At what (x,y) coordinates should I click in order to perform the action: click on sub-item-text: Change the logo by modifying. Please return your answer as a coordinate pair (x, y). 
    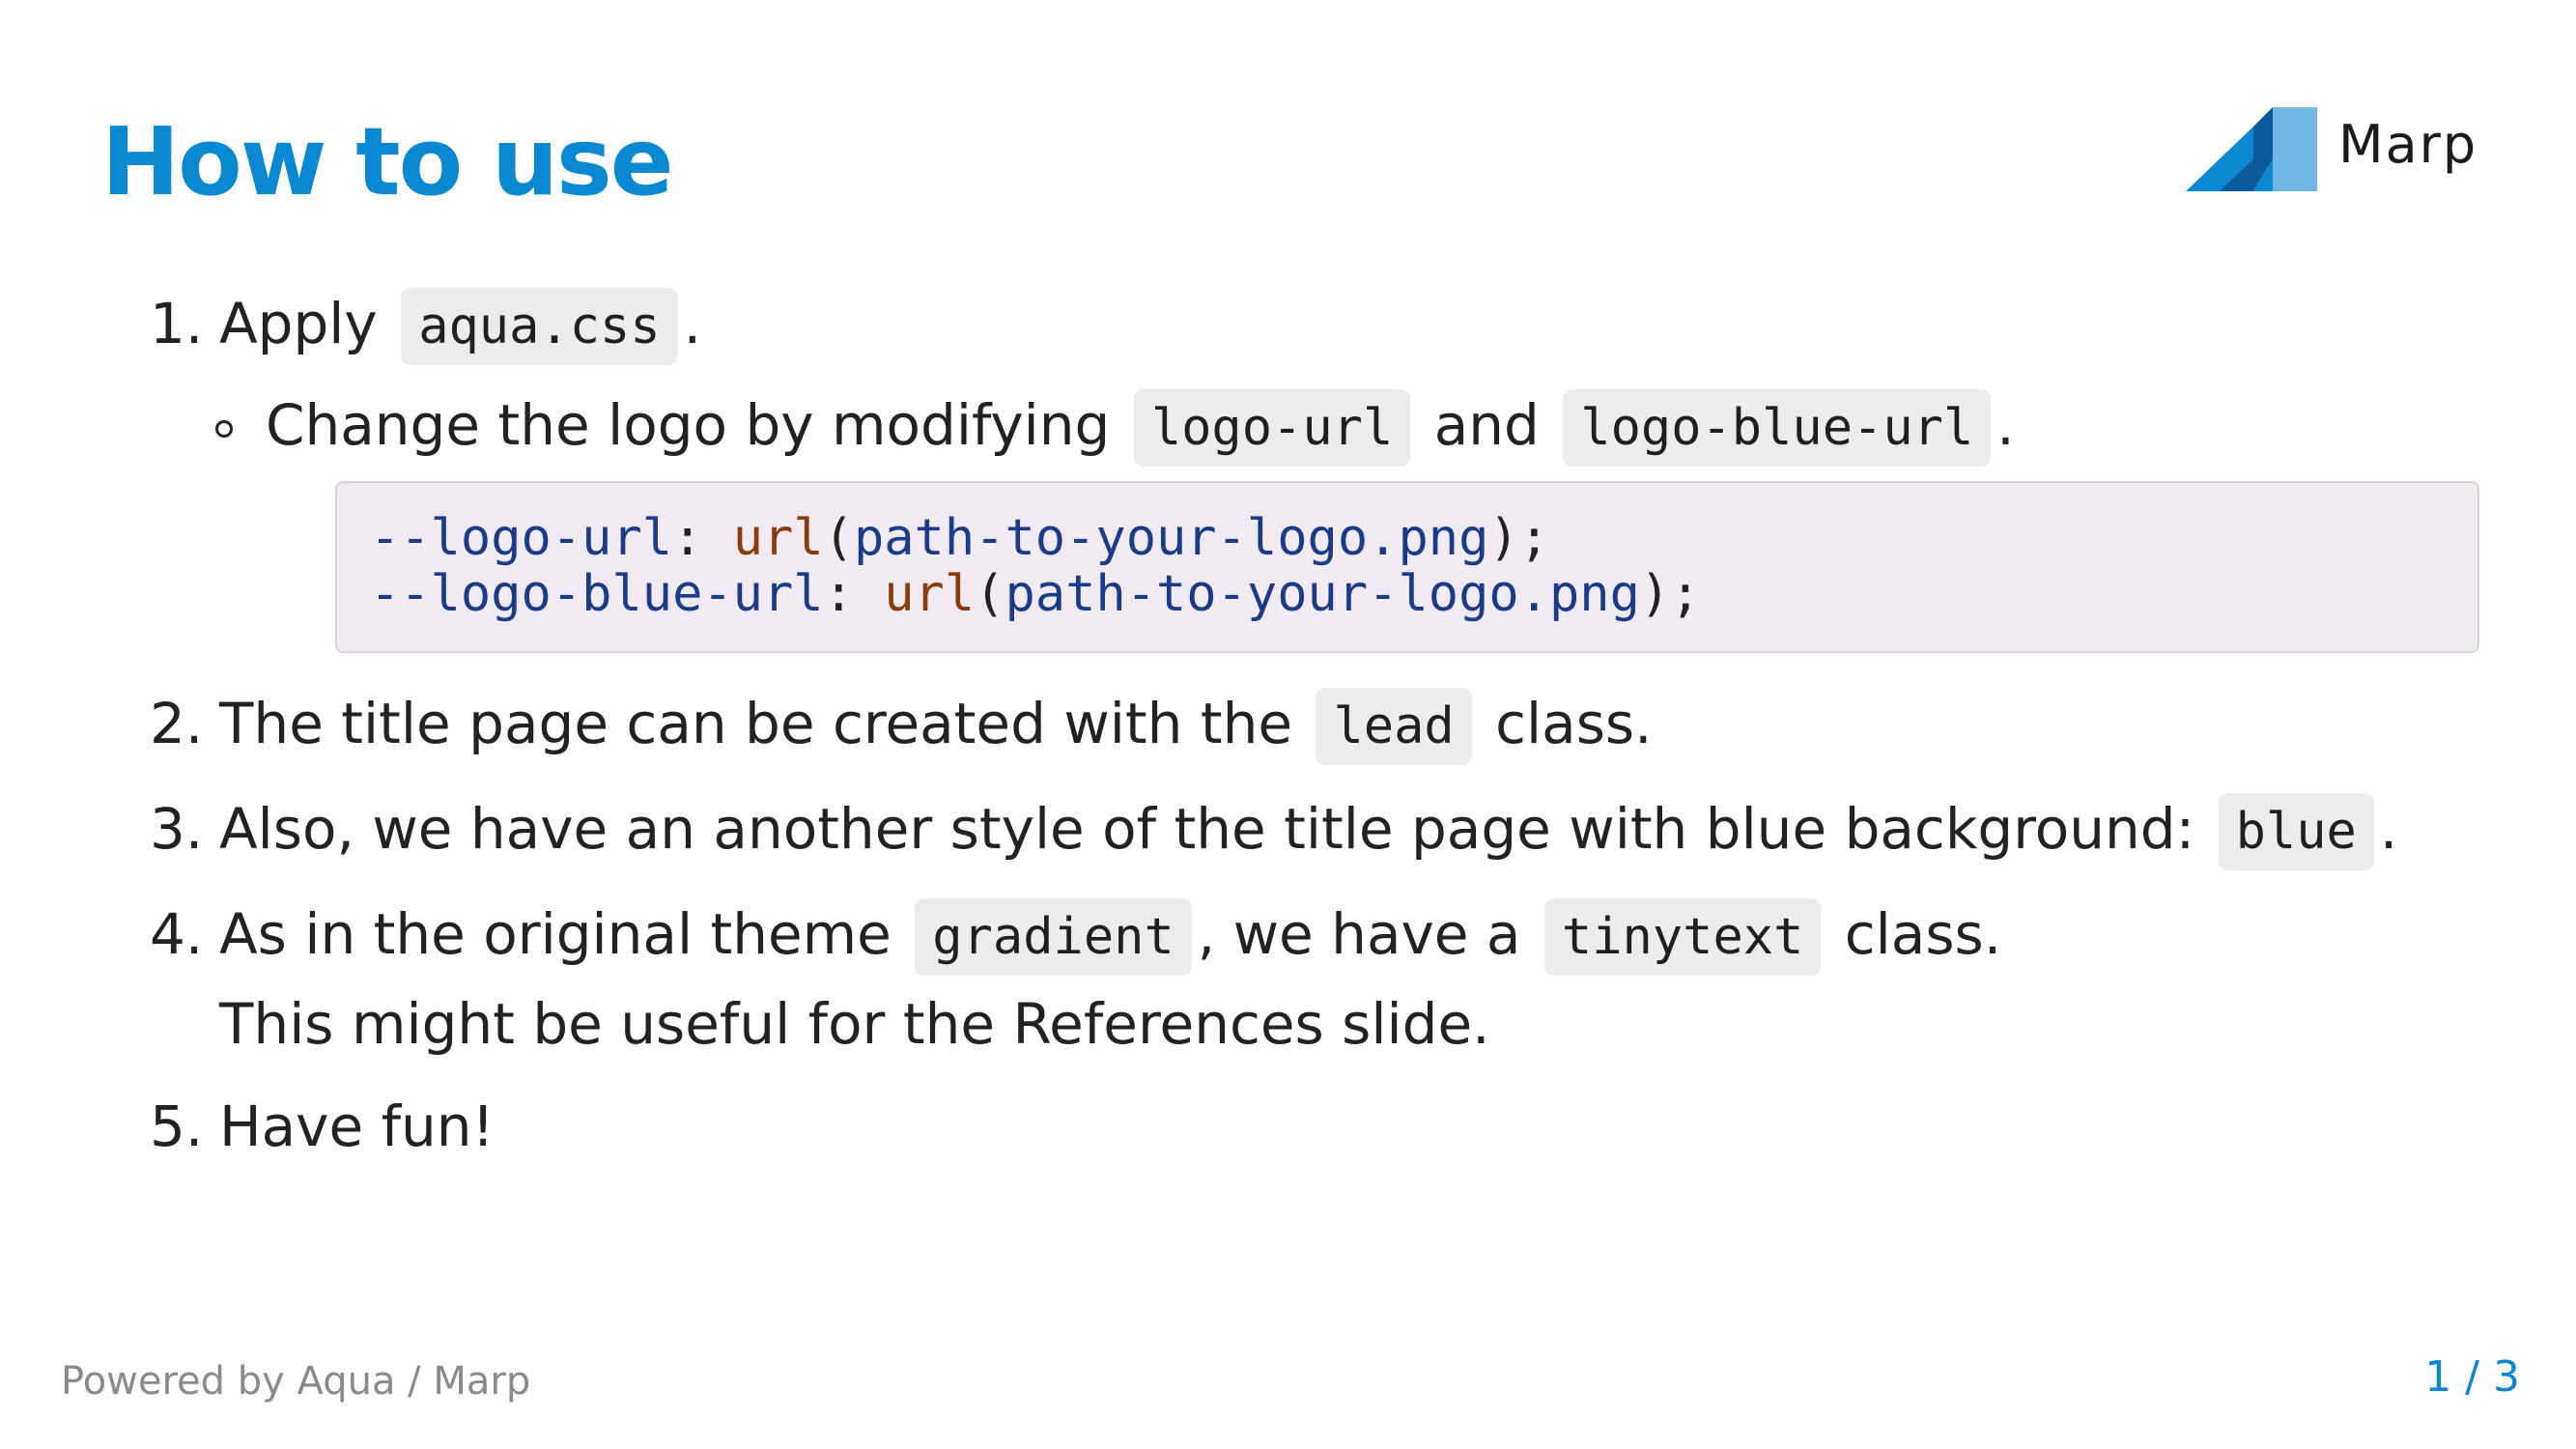
    Looking at the image, I should click on (688, 425).